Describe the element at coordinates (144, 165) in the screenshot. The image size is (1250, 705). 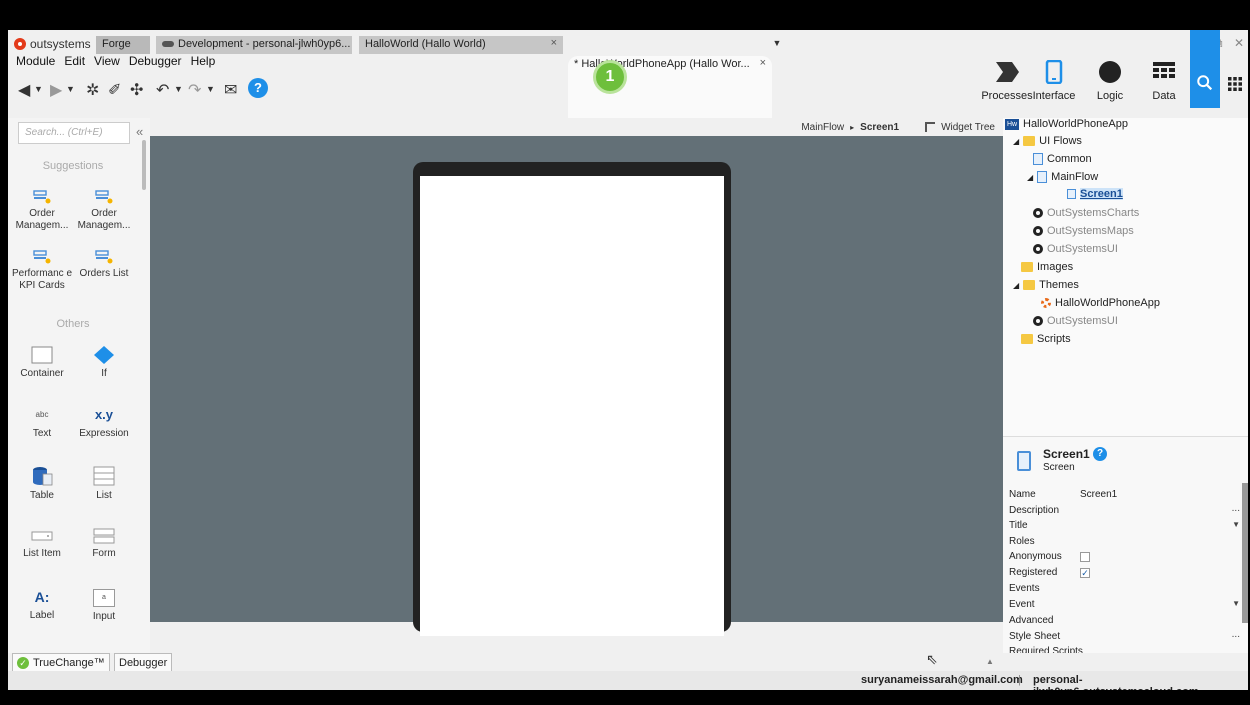
I see `toolbox-scrollbar` at that location.